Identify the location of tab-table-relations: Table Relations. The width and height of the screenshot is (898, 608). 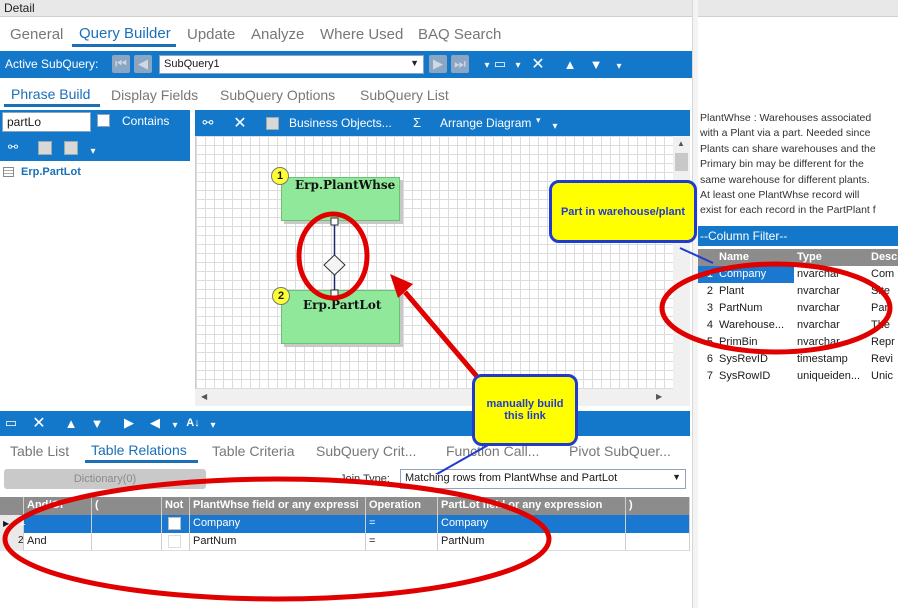
(139, 450).